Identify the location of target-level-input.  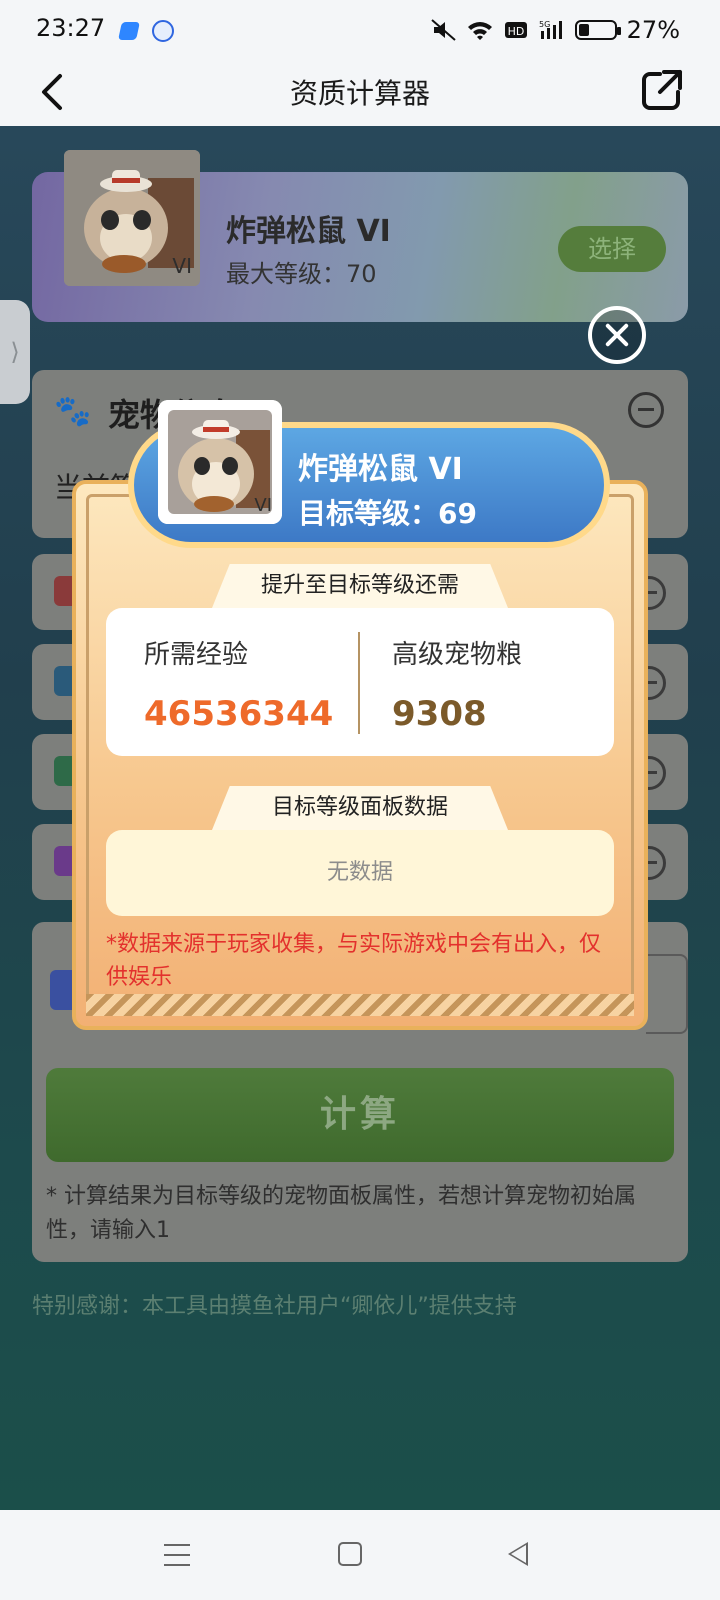
(667, 994).